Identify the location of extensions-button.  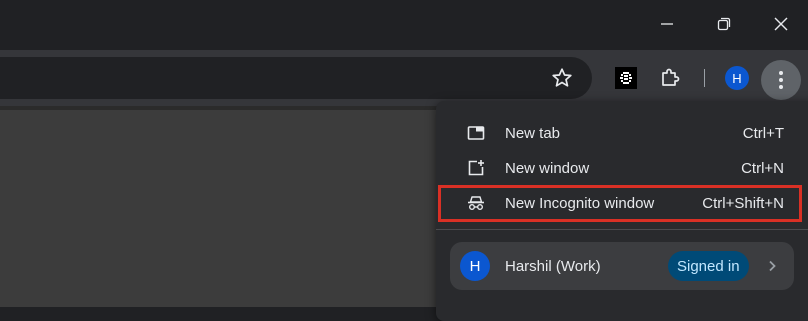
(670, 78).